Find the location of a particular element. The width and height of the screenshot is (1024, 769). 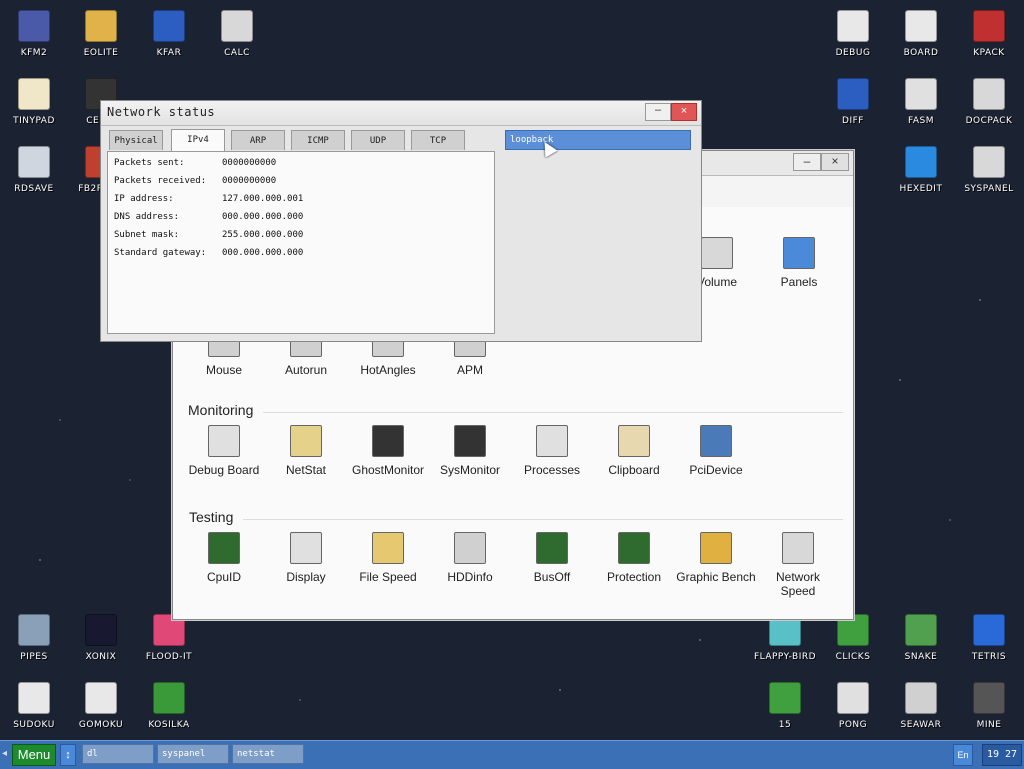

desktop-icon-mine: MINE is located at coordinates (989, 706).